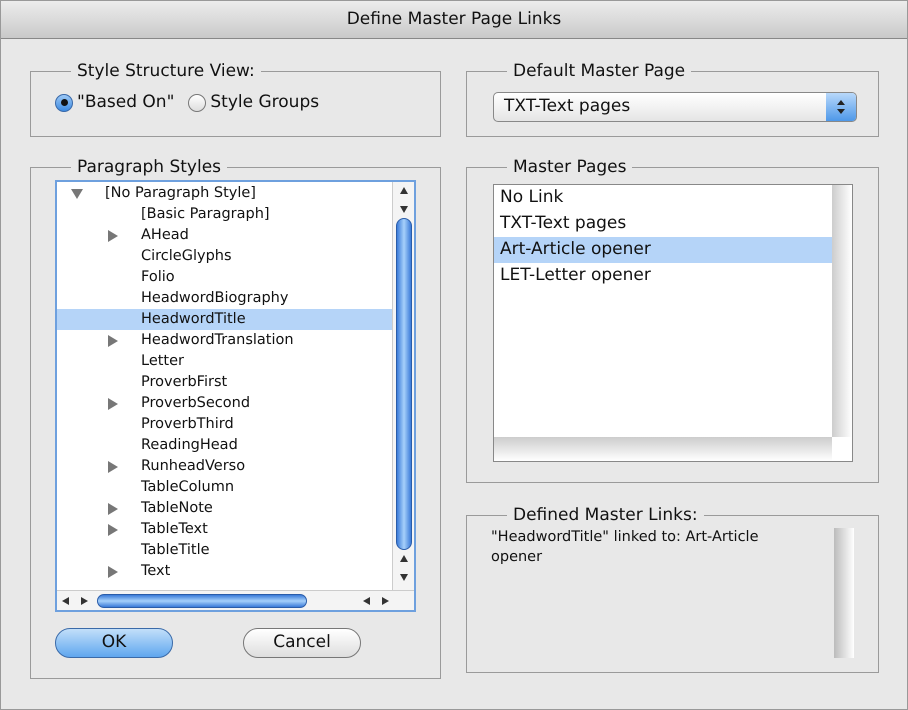 The width and height of the screenshot is (908, 710). Describe the element at coordinates (605, 515) in the screenshot. I see `group-label: Defined Master Links:` at that location.